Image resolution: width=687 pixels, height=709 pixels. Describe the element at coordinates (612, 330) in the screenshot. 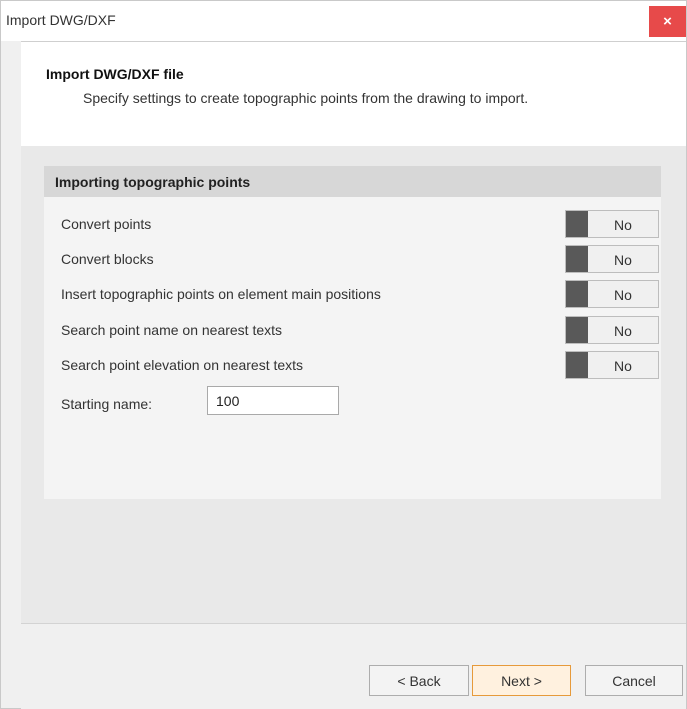

I see `search-point-name-toggle: No` at that location.